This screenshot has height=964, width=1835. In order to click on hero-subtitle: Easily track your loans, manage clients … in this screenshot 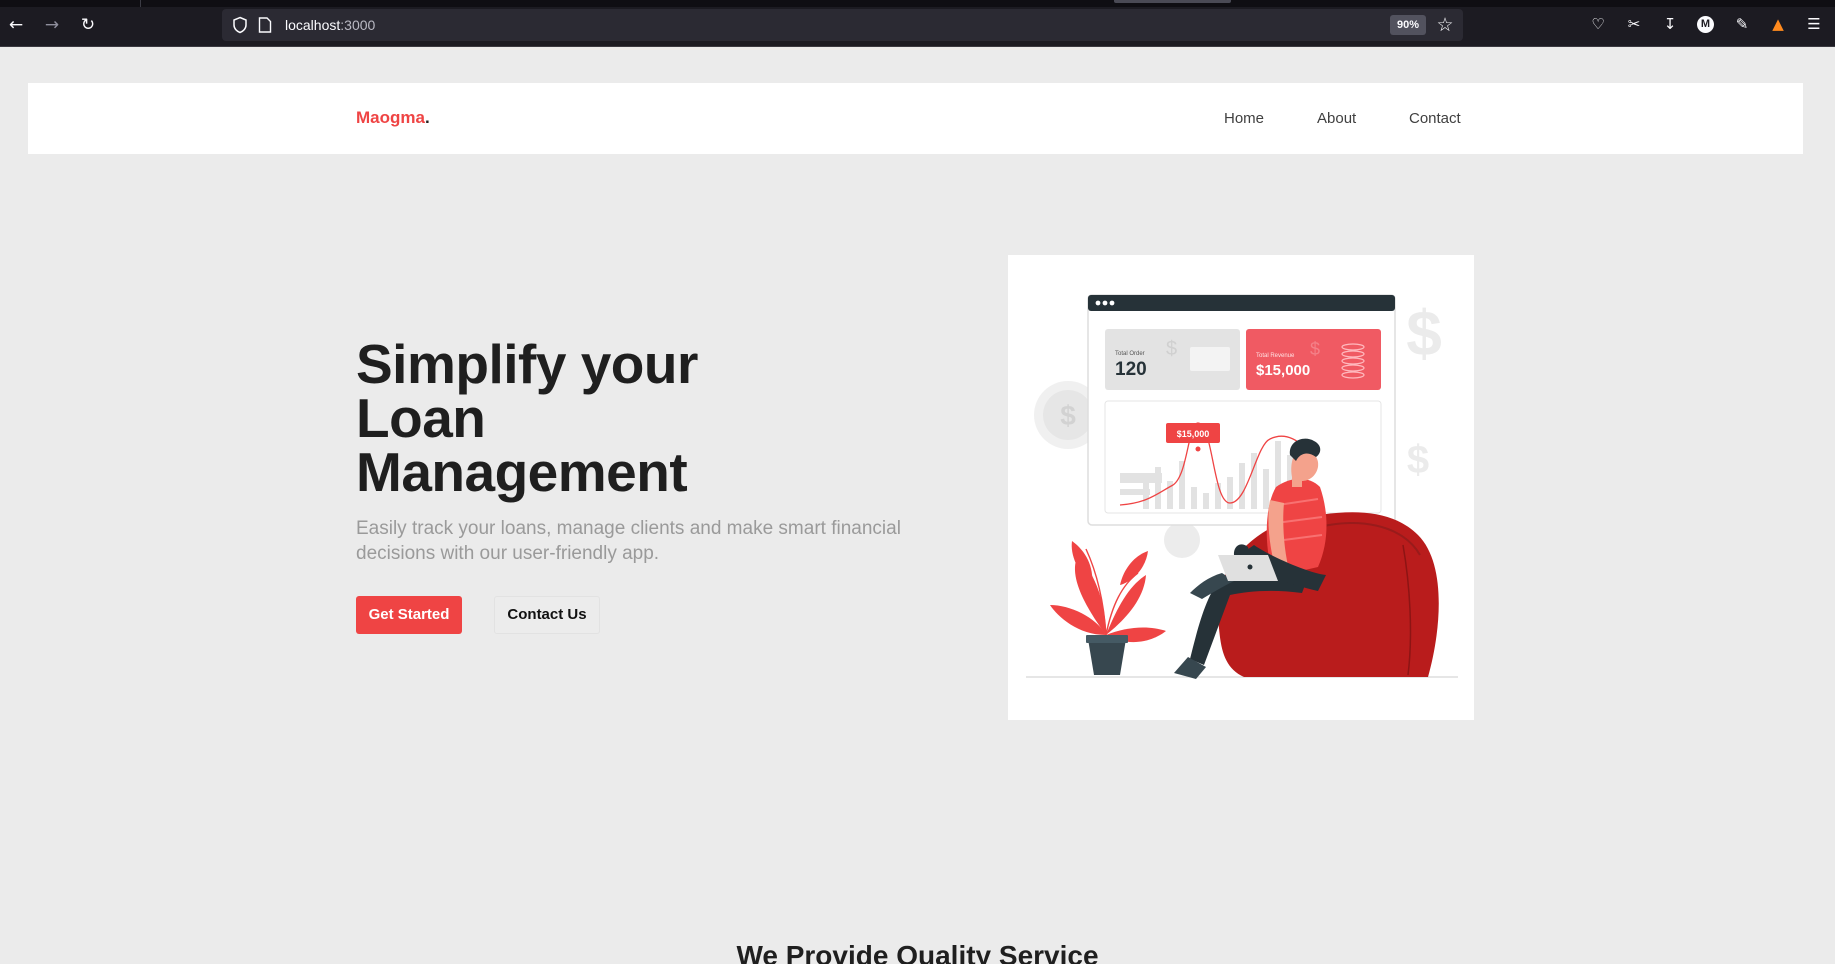, I will do `click(628, 541)`.